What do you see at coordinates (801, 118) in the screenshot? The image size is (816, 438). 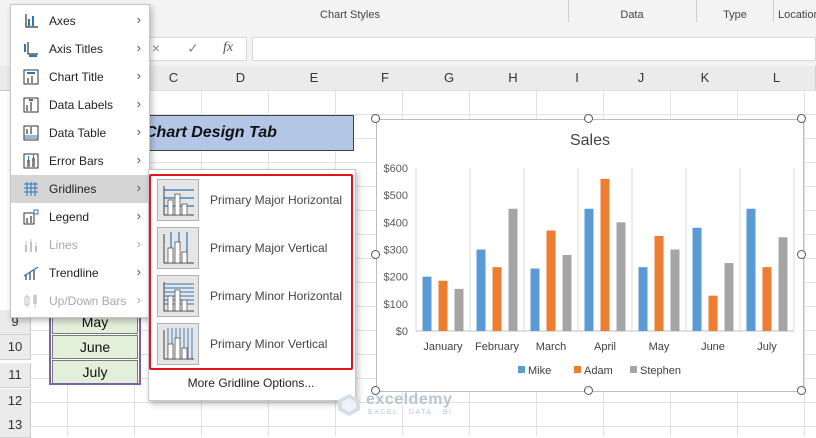 I see `resize-handle-top-right` at bounding box center [801, 118].